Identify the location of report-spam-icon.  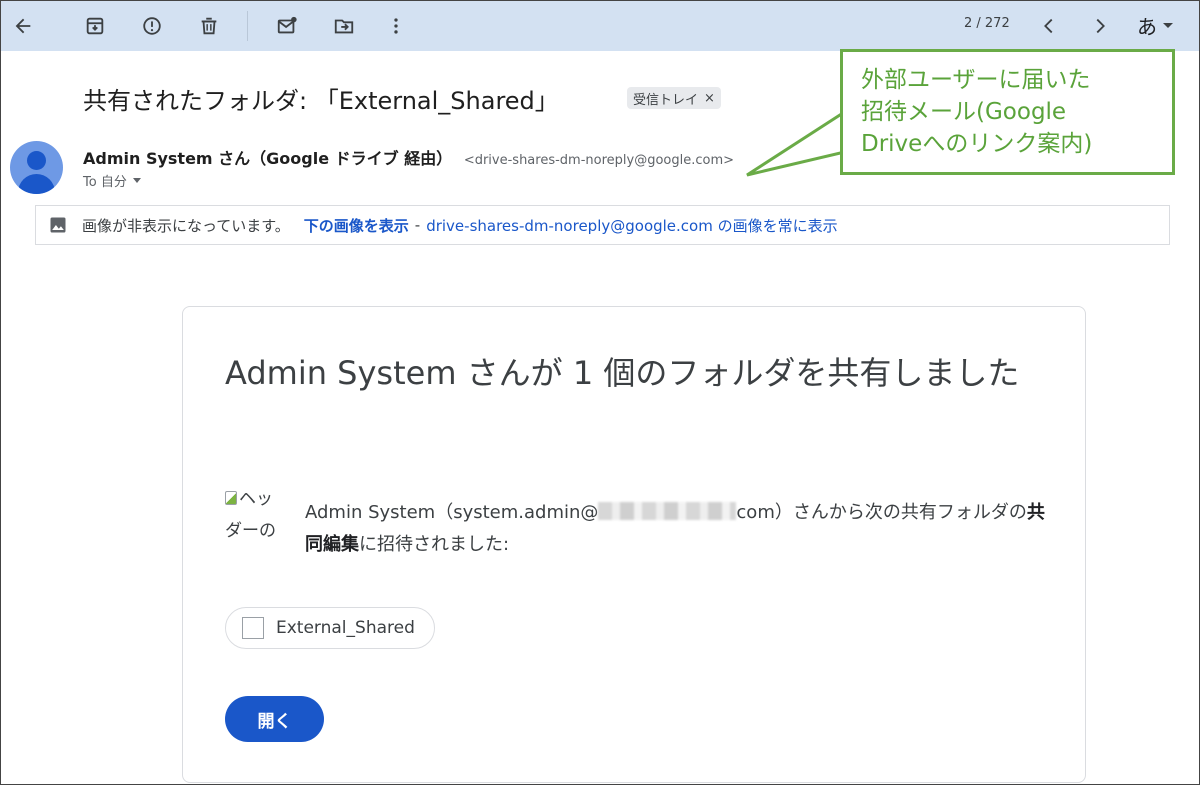
(152, 26).